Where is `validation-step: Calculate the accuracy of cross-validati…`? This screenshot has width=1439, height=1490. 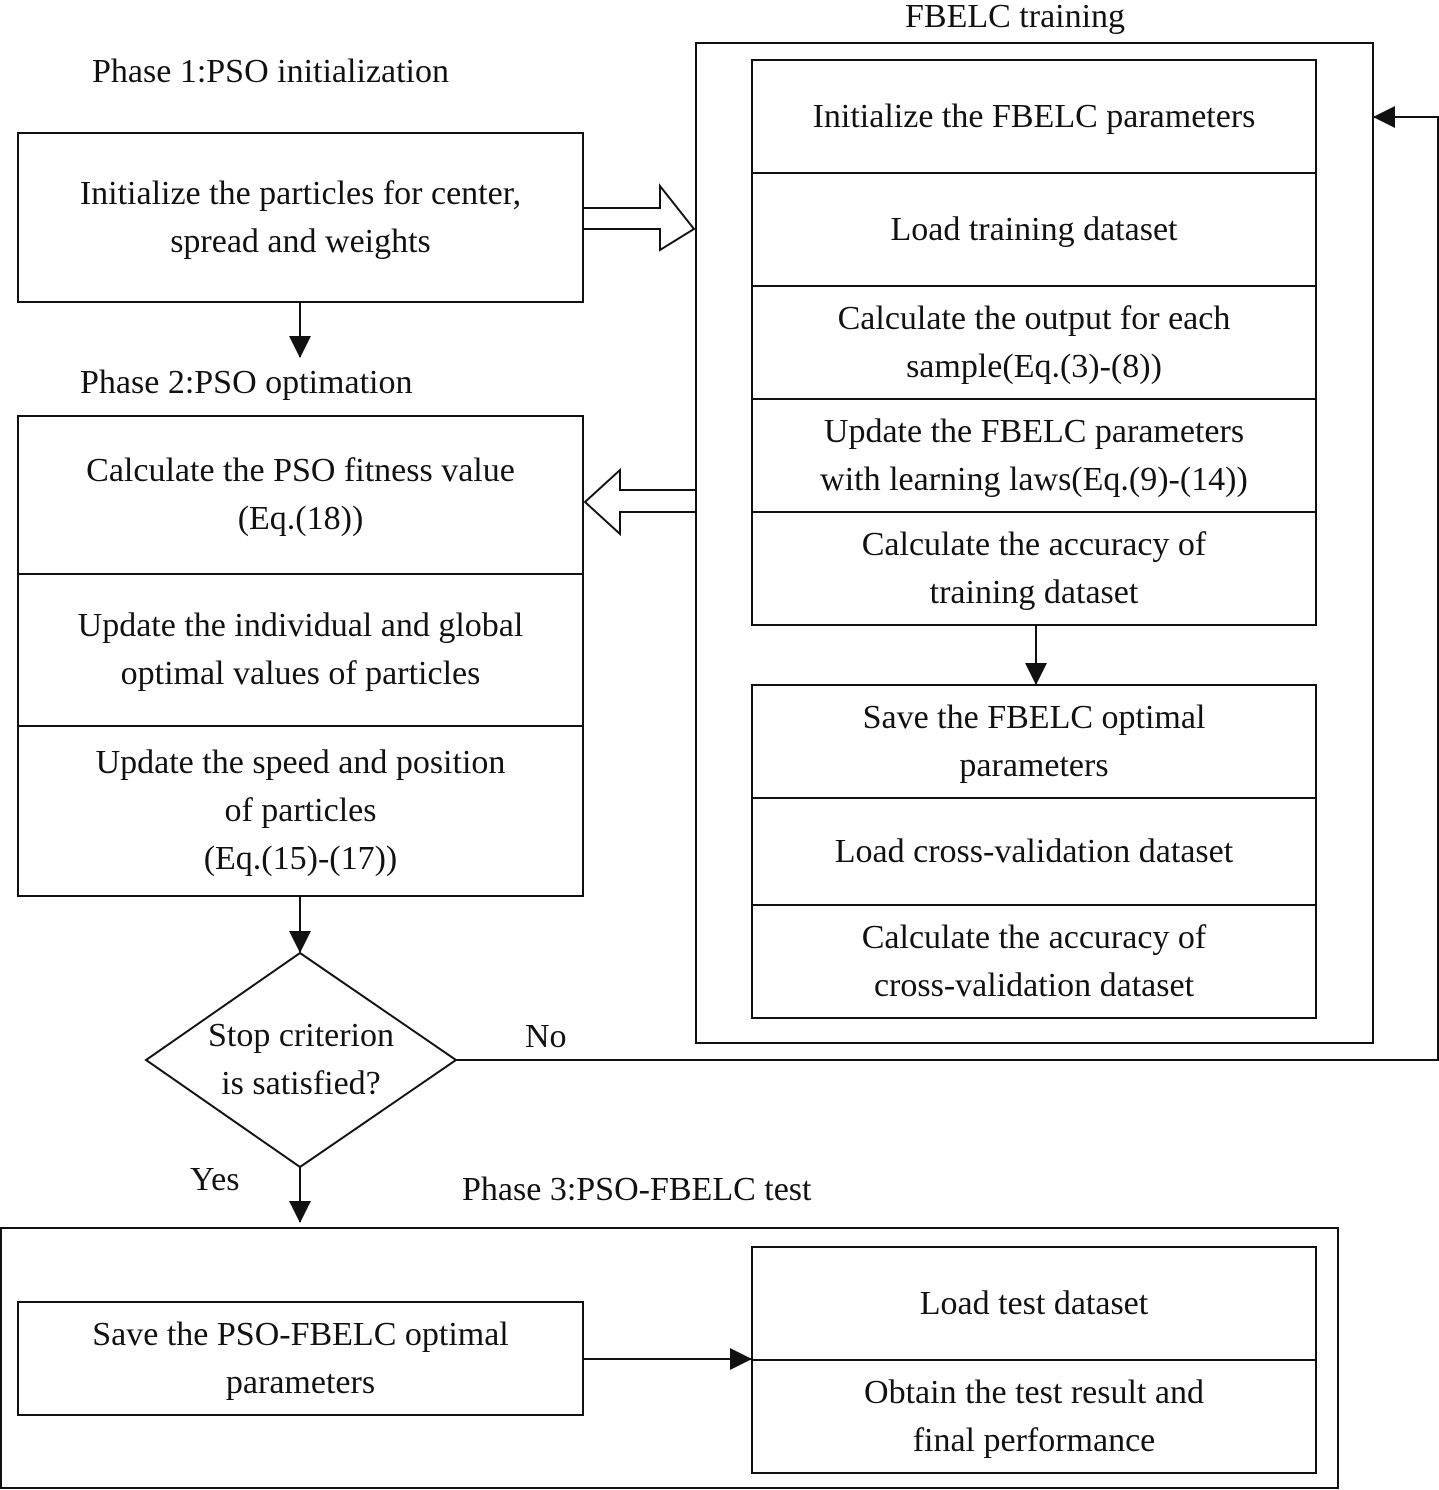 validation-step: Calculate the accuracy of cross-validati… is located at coordinates (1034, 961).